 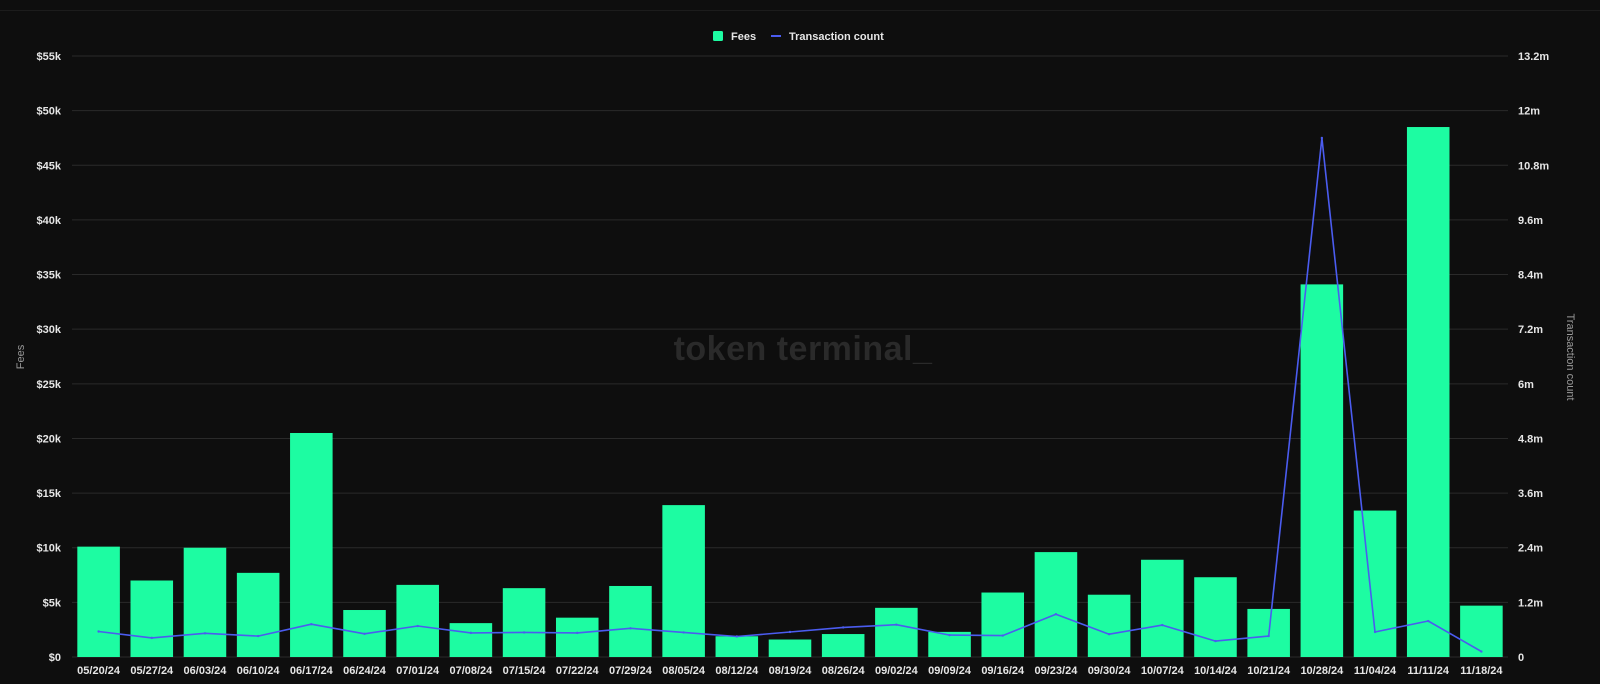 What do you see at coordinates (1530, 494) in the screenshot?
I see `right-tick-label: 3.6m` at bounding box center [1530, 494].